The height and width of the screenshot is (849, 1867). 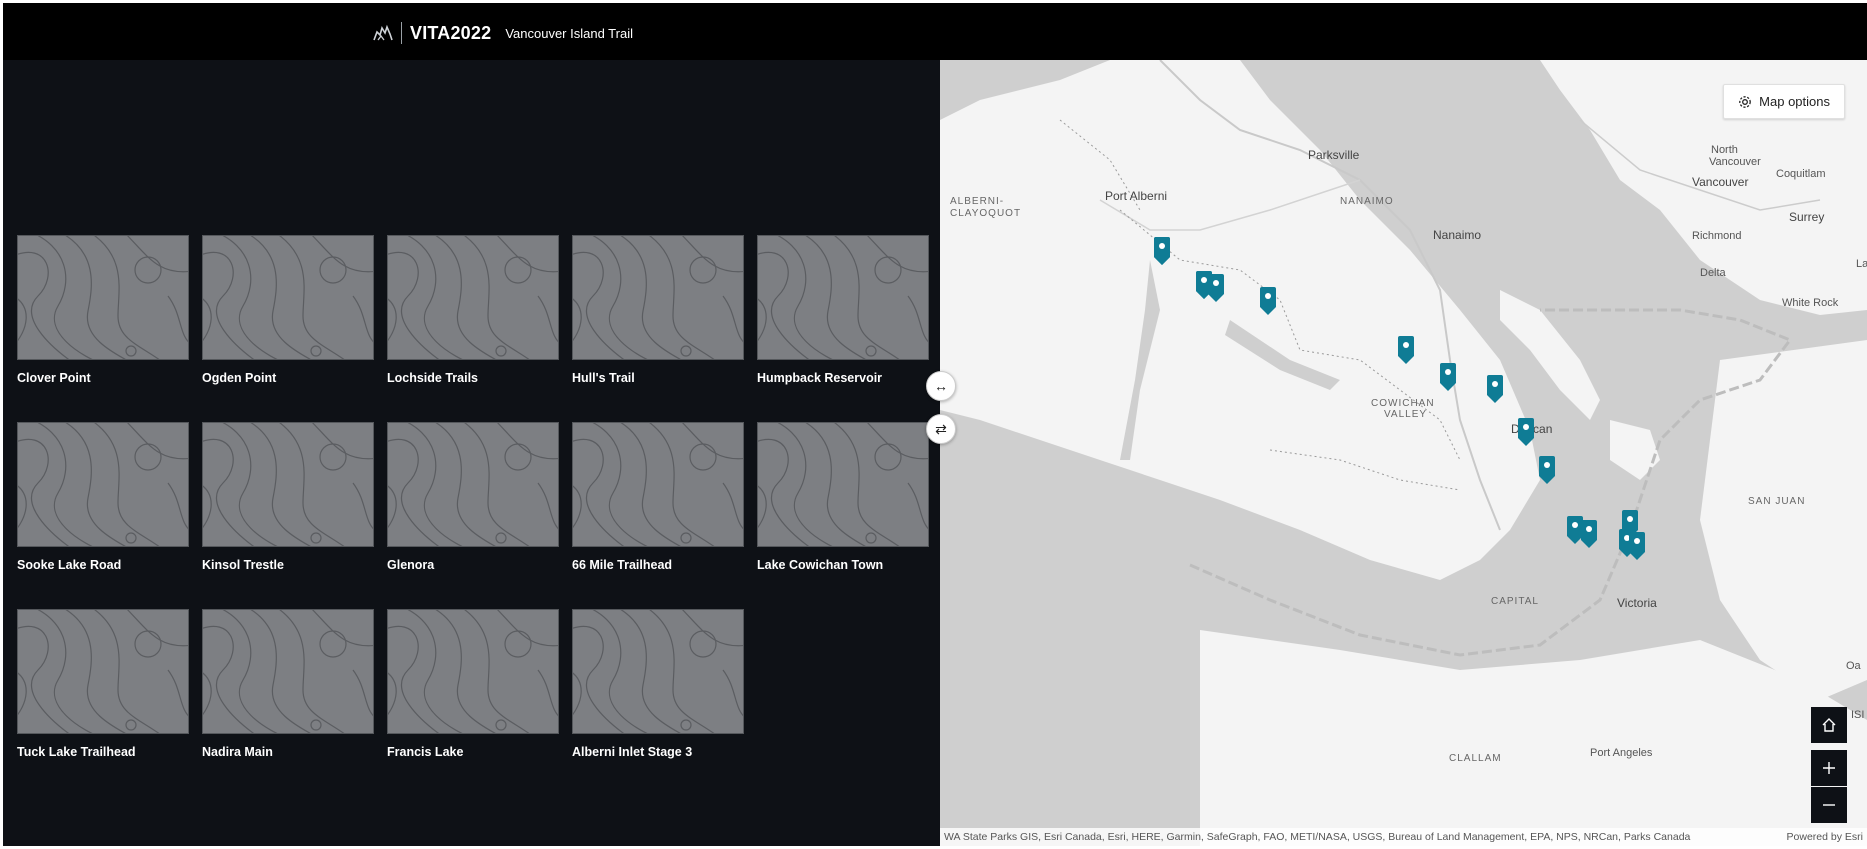 What do you see at coordinates (1794, 101) in the screenshot?
I see `map-options-label: Map options` at bounding box center [1794, 101].